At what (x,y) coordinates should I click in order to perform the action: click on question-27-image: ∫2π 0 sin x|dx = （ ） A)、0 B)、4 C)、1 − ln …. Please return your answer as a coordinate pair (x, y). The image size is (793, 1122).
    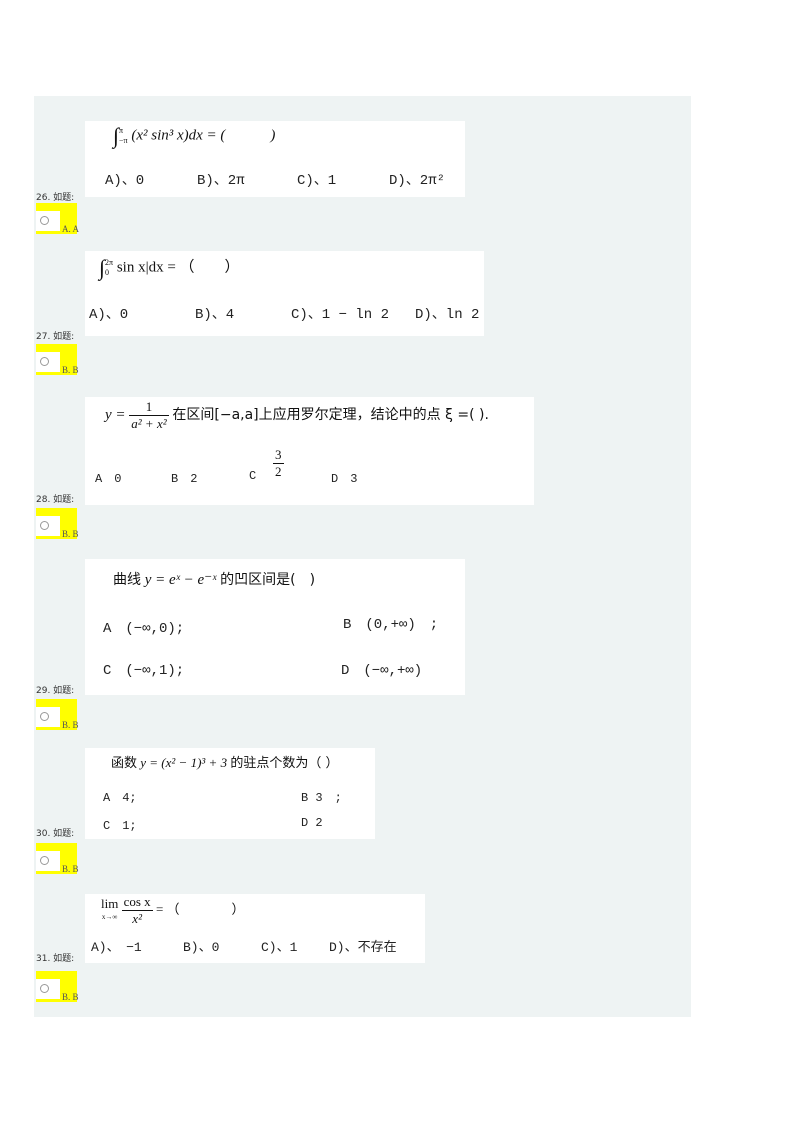
    Looking at the image, I should click on (284, 293).